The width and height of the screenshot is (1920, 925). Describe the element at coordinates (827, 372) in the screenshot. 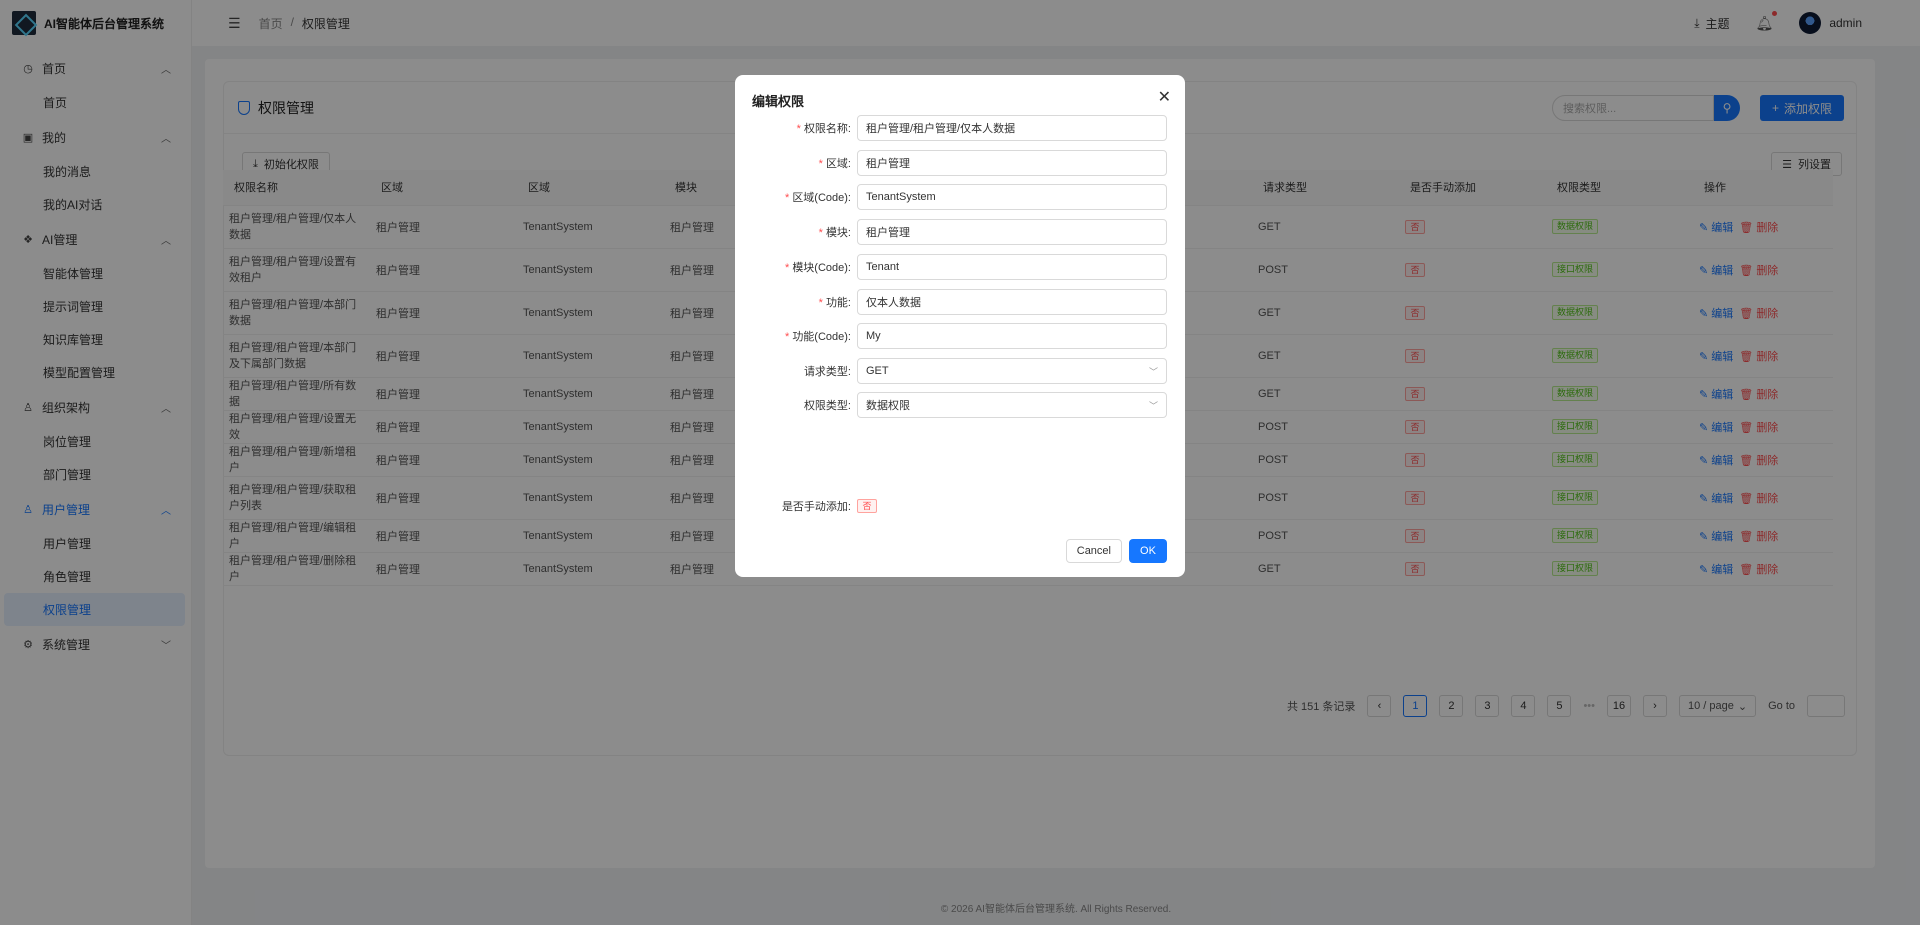

I see `form-label-text: 请求类型:` at that location.